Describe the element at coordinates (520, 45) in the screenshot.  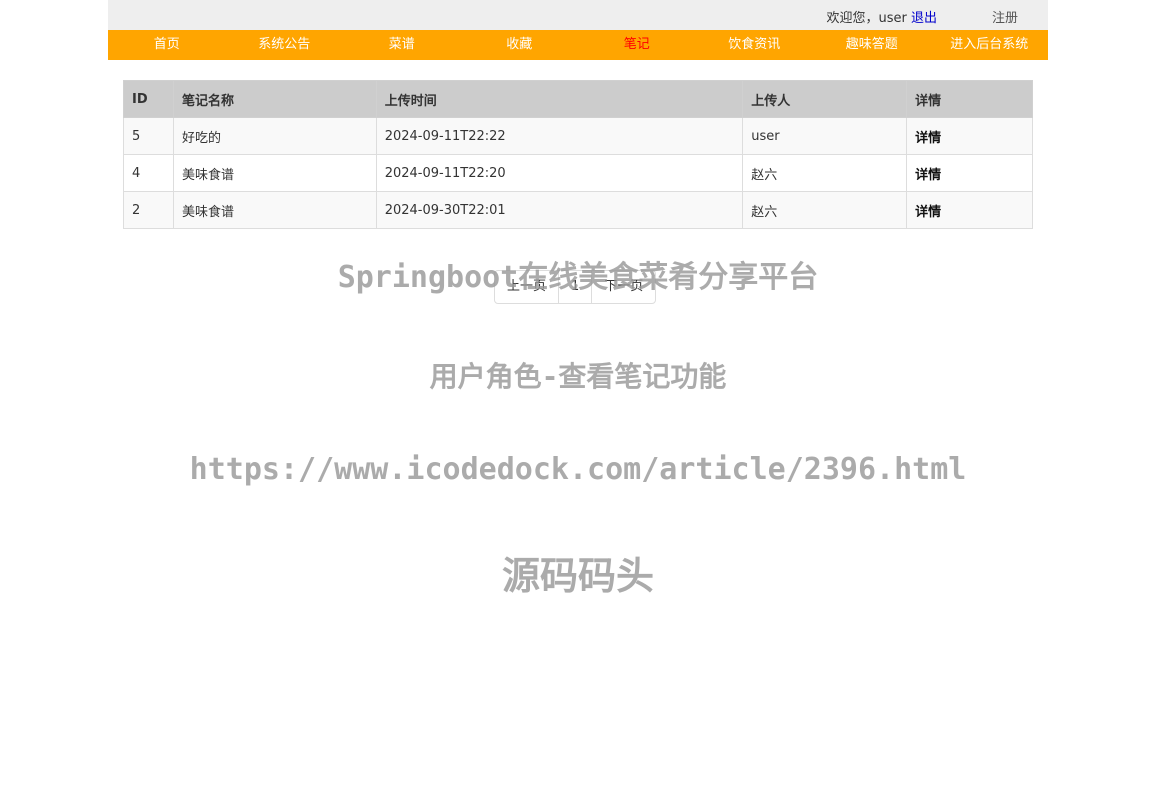
I see `nav-item-favorites: 收藏` at that location.